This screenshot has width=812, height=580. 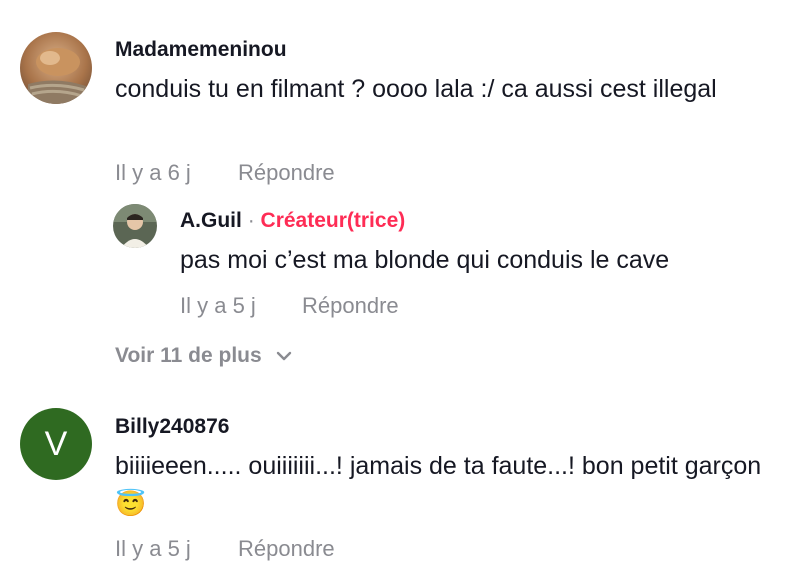 What do you see at coordinates (172, 427) in the screenshot?
I see `username: Billy240876` at bounding box center [172, 427].